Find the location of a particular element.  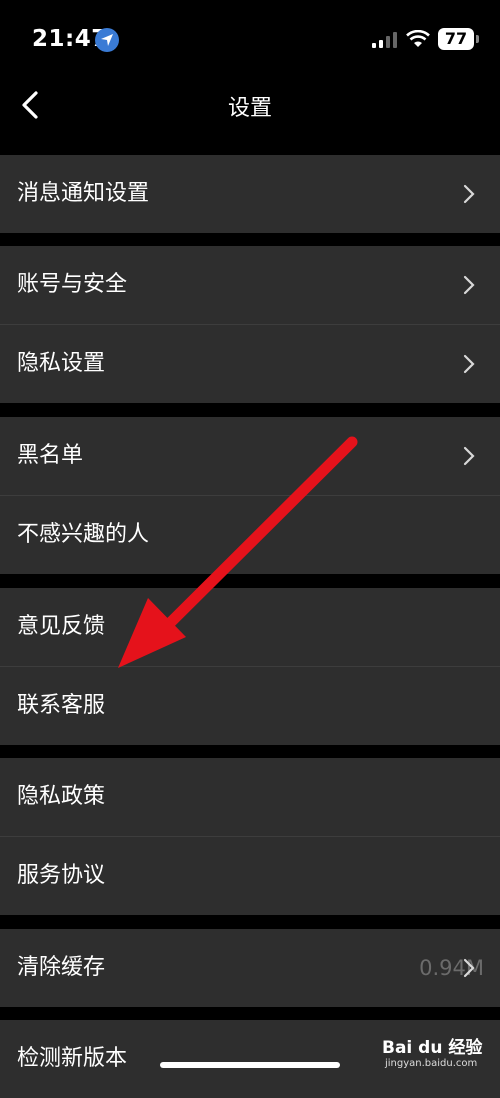

settings-group: 消息通知设置 is located at coordinates (250, 194).